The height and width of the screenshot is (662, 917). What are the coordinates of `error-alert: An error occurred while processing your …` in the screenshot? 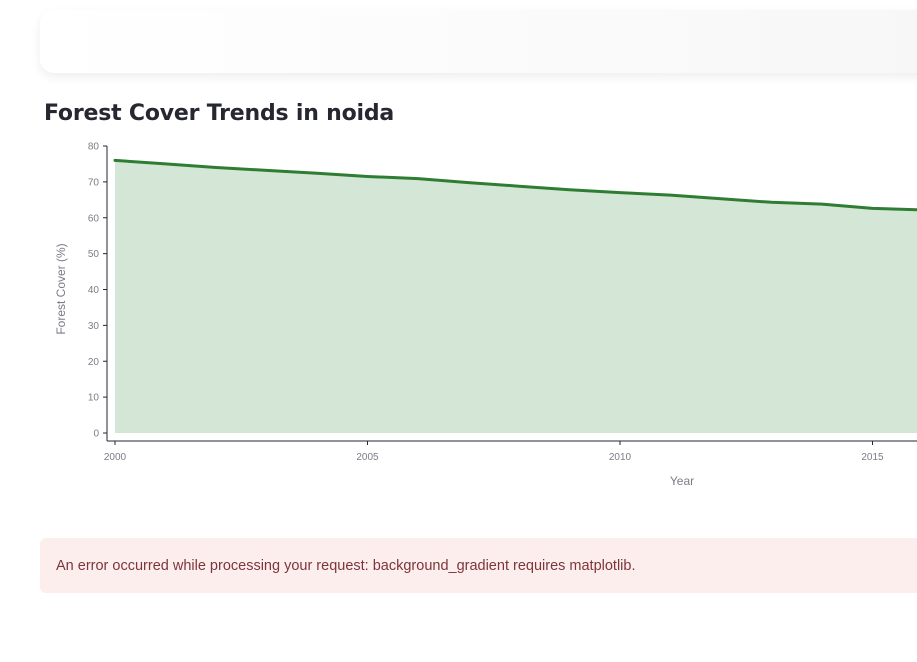 It's located at (478, 565).